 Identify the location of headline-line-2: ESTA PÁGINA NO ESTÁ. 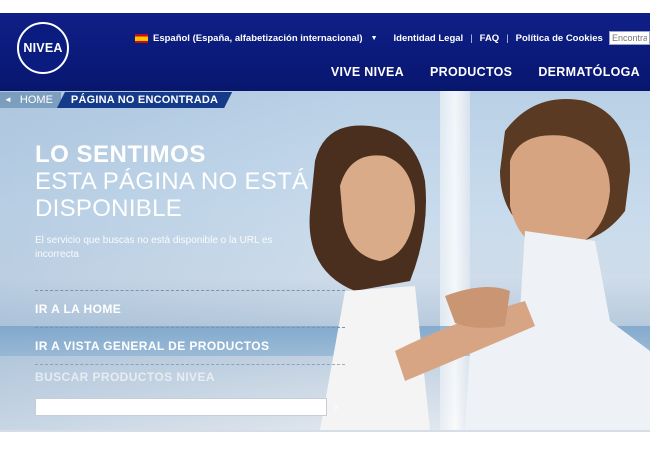
(172, 181).